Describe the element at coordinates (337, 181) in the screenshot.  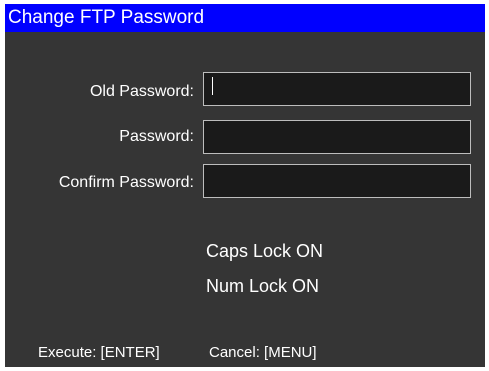
I see `confirm-password-field` at that location.